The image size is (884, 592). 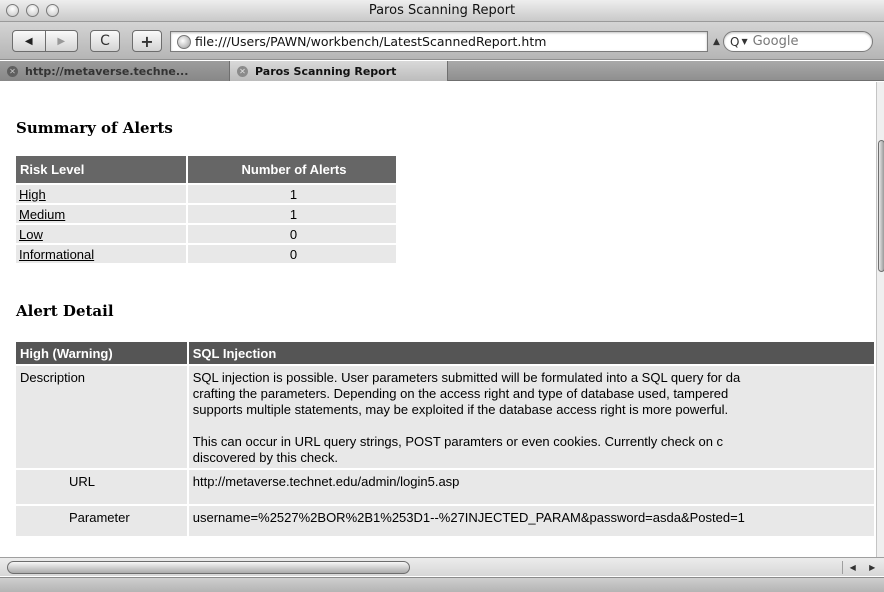 I want to click on alert-risk-header: High (Warning), so click(x=101, y=353).